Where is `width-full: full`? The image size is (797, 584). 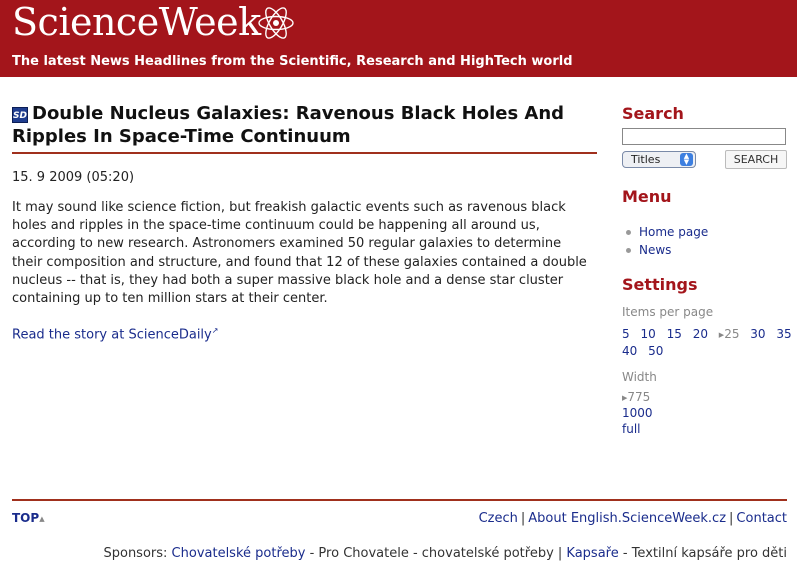
width-full: full is located at coordinates (631, 429).